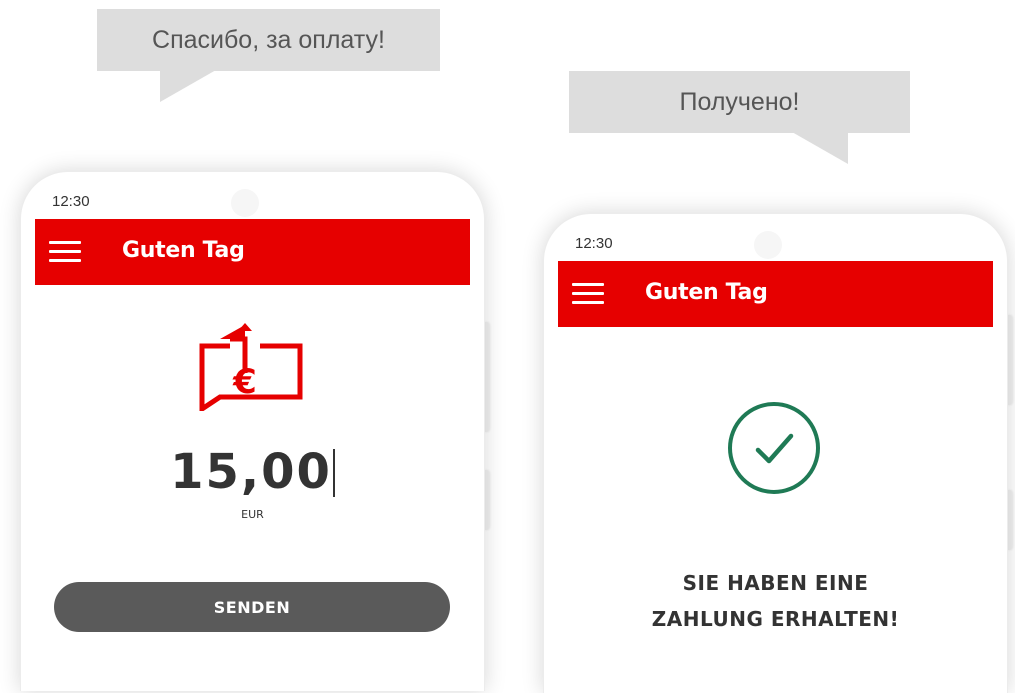 The height and width of the screenshot is (693, 1015). What do you see at coordinates (333, 473) in the screenshot?
I see `text-cursor` at bounding box center [333, 473].